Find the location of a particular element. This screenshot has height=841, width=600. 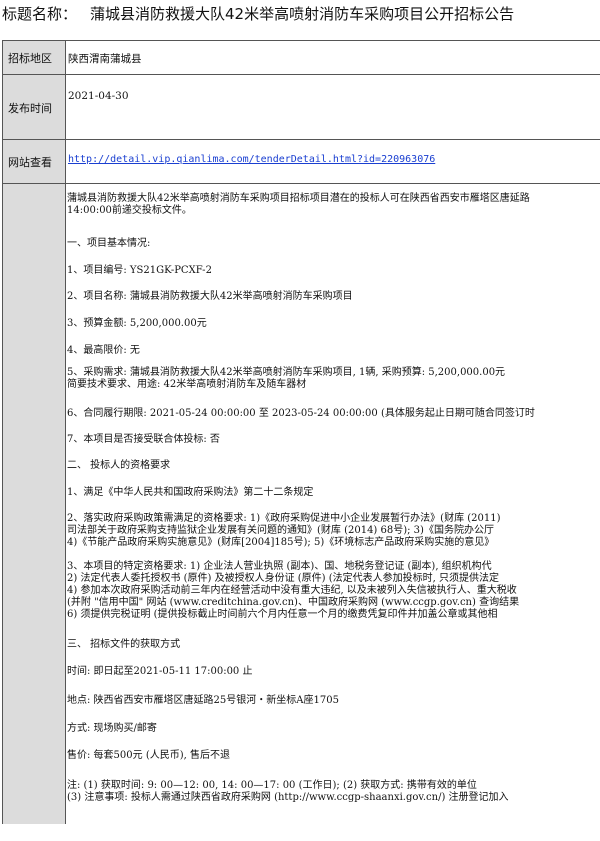

title-label: 标题名称： is located at coordinates (40, 14).